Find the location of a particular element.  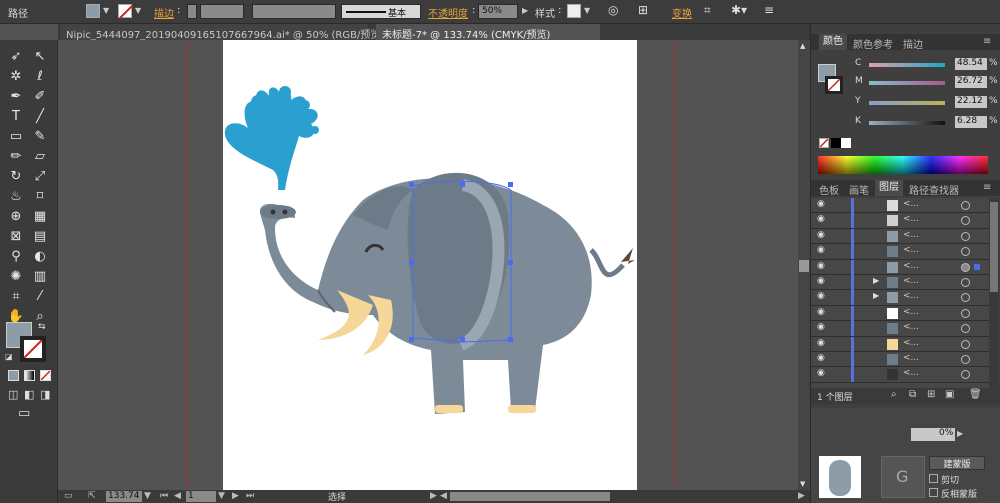

screen-mode-icon: ▭ is located at coordinates (24, 413).